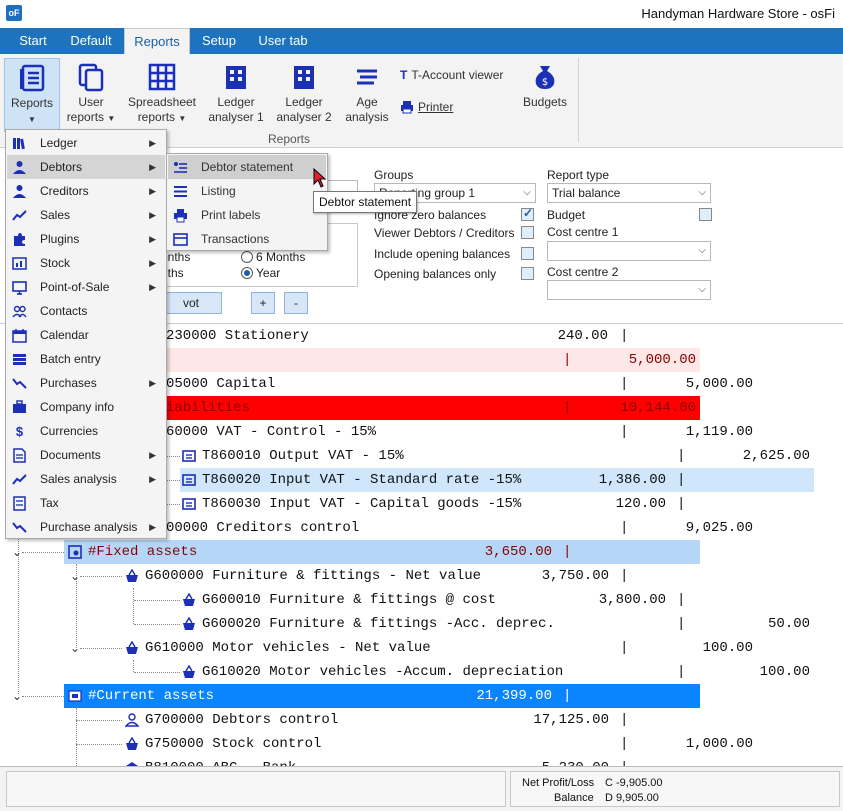 The width and height of the screenshot is (843, 811). What do you see at coordinates (421, 744) in the screenshot?
I see `table-row: G750000 Stock control | 1,000.00` at bounding box center [421, 744].